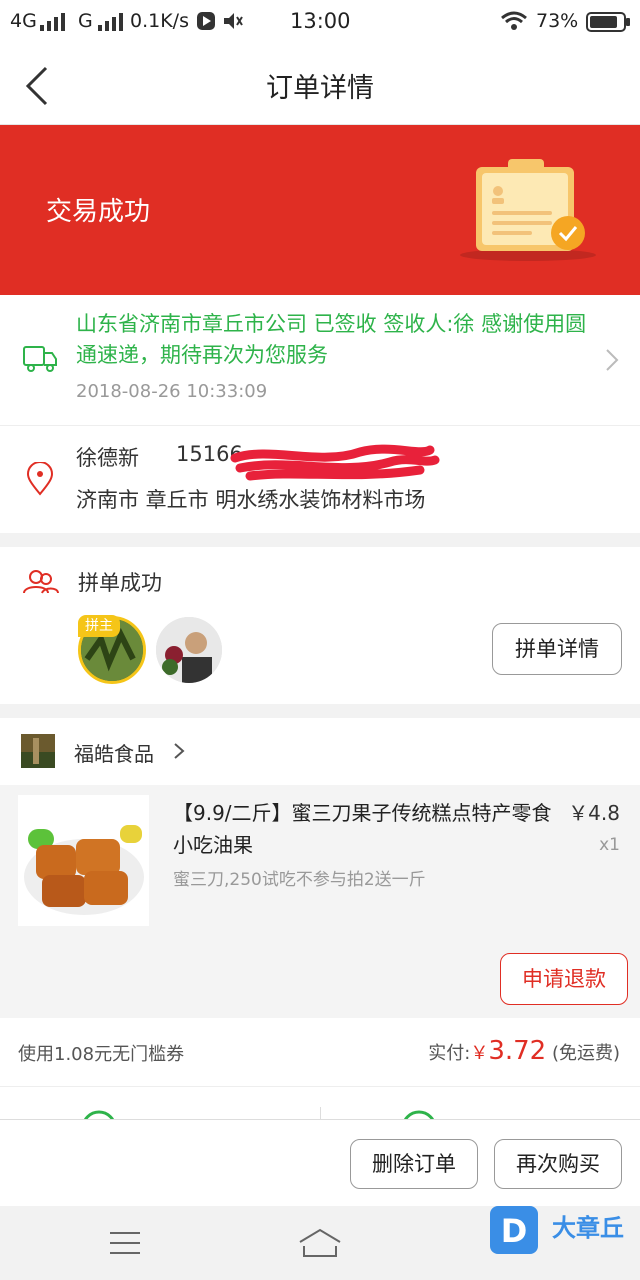 The image size is (640, 1280). I want to click on group-section: 拼单成功 拼主 拼单详情, so click(320, 625).